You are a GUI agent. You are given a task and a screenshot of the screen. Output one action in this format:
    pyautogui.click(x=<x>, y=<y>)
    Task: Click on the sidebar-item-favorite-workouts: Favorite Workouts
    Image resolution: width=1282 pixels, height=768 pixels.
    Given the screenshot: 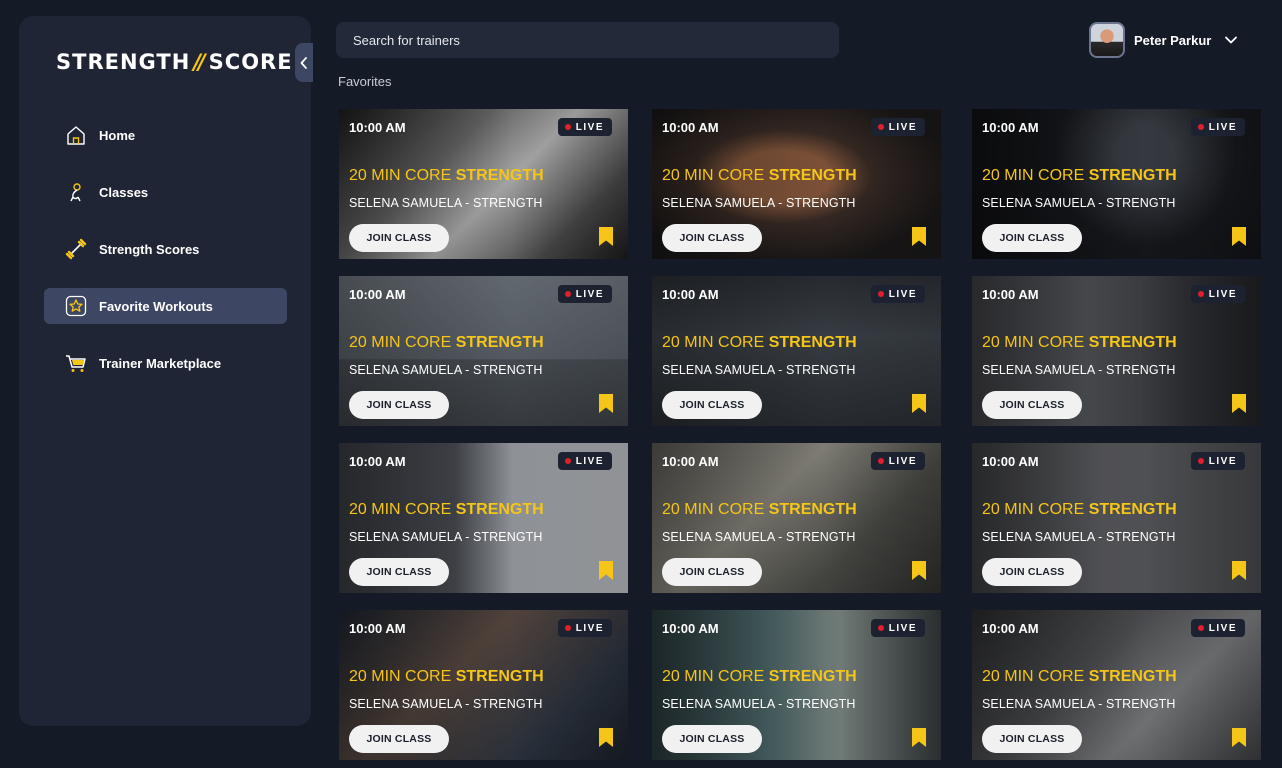 What is the action you would take?
    pyautogui.click(x=165, y=306)
    